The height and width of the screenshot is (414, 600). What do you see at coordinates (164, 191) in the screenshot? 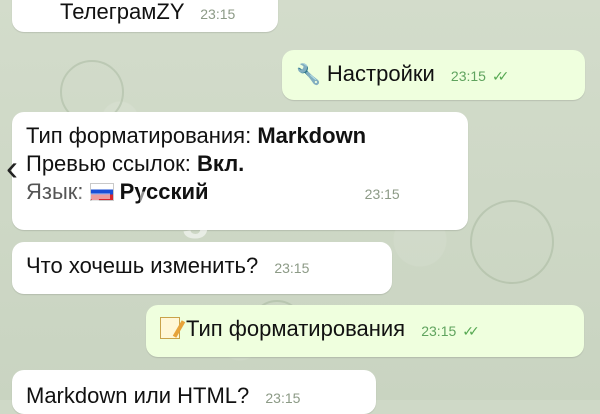
I see `setting-value: Русский` at bounding box center [164, 191].